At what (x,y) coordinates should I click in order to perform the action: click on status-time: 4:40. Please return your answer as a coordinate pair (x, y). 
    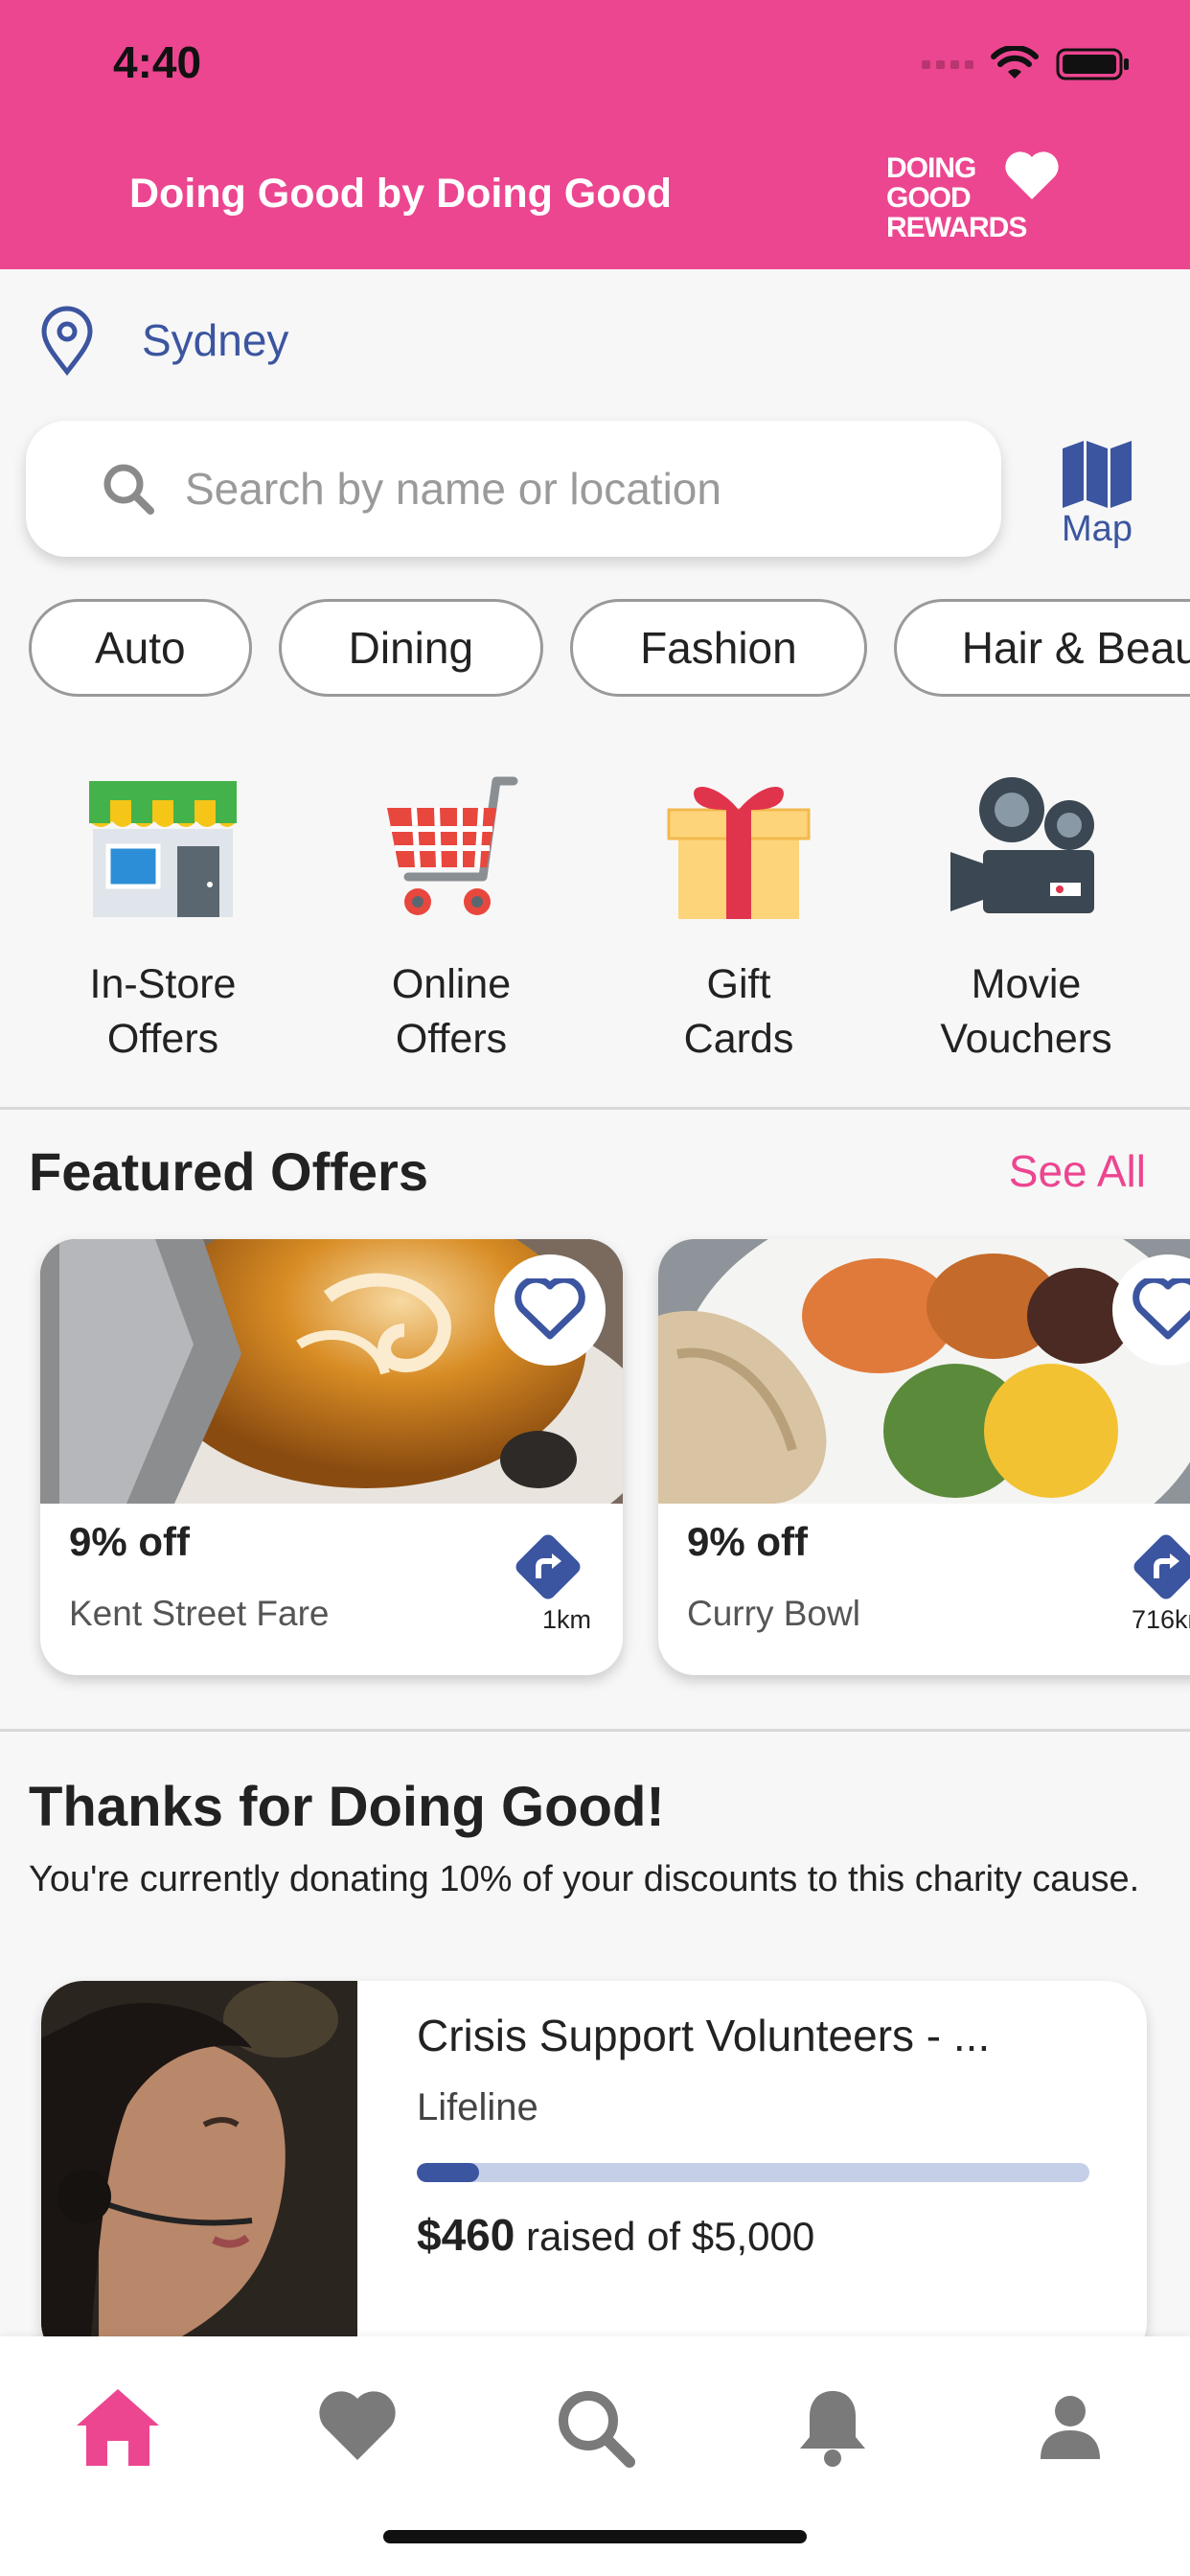
    Looking at the image, I should click on (158, 62).